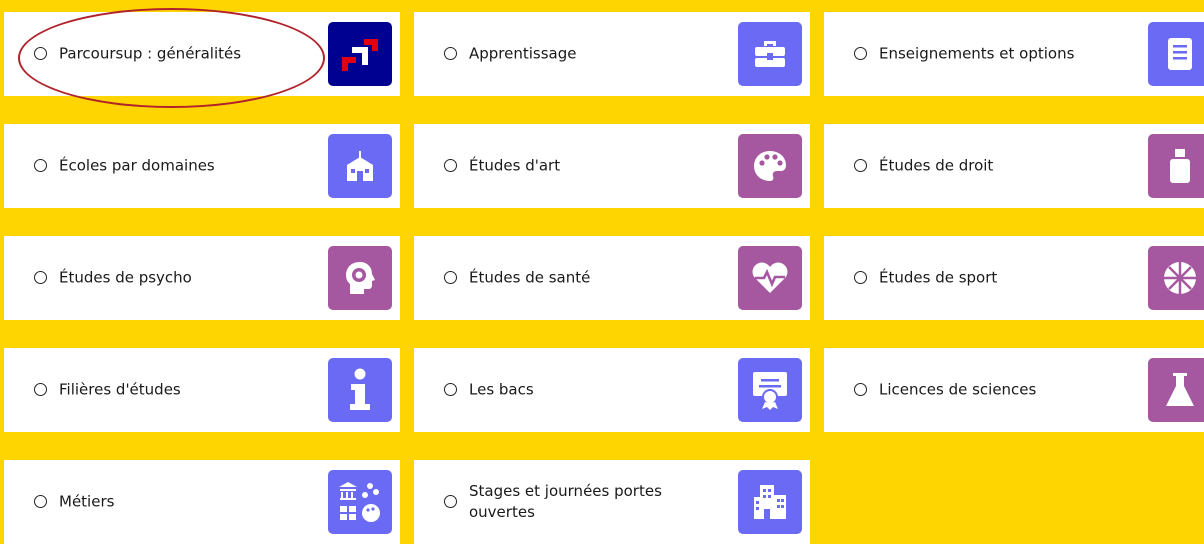  What do you see at coordinates (1172, 54) in the screenshot?
I see `notebook-icon` at bounding box center [1172, 54].